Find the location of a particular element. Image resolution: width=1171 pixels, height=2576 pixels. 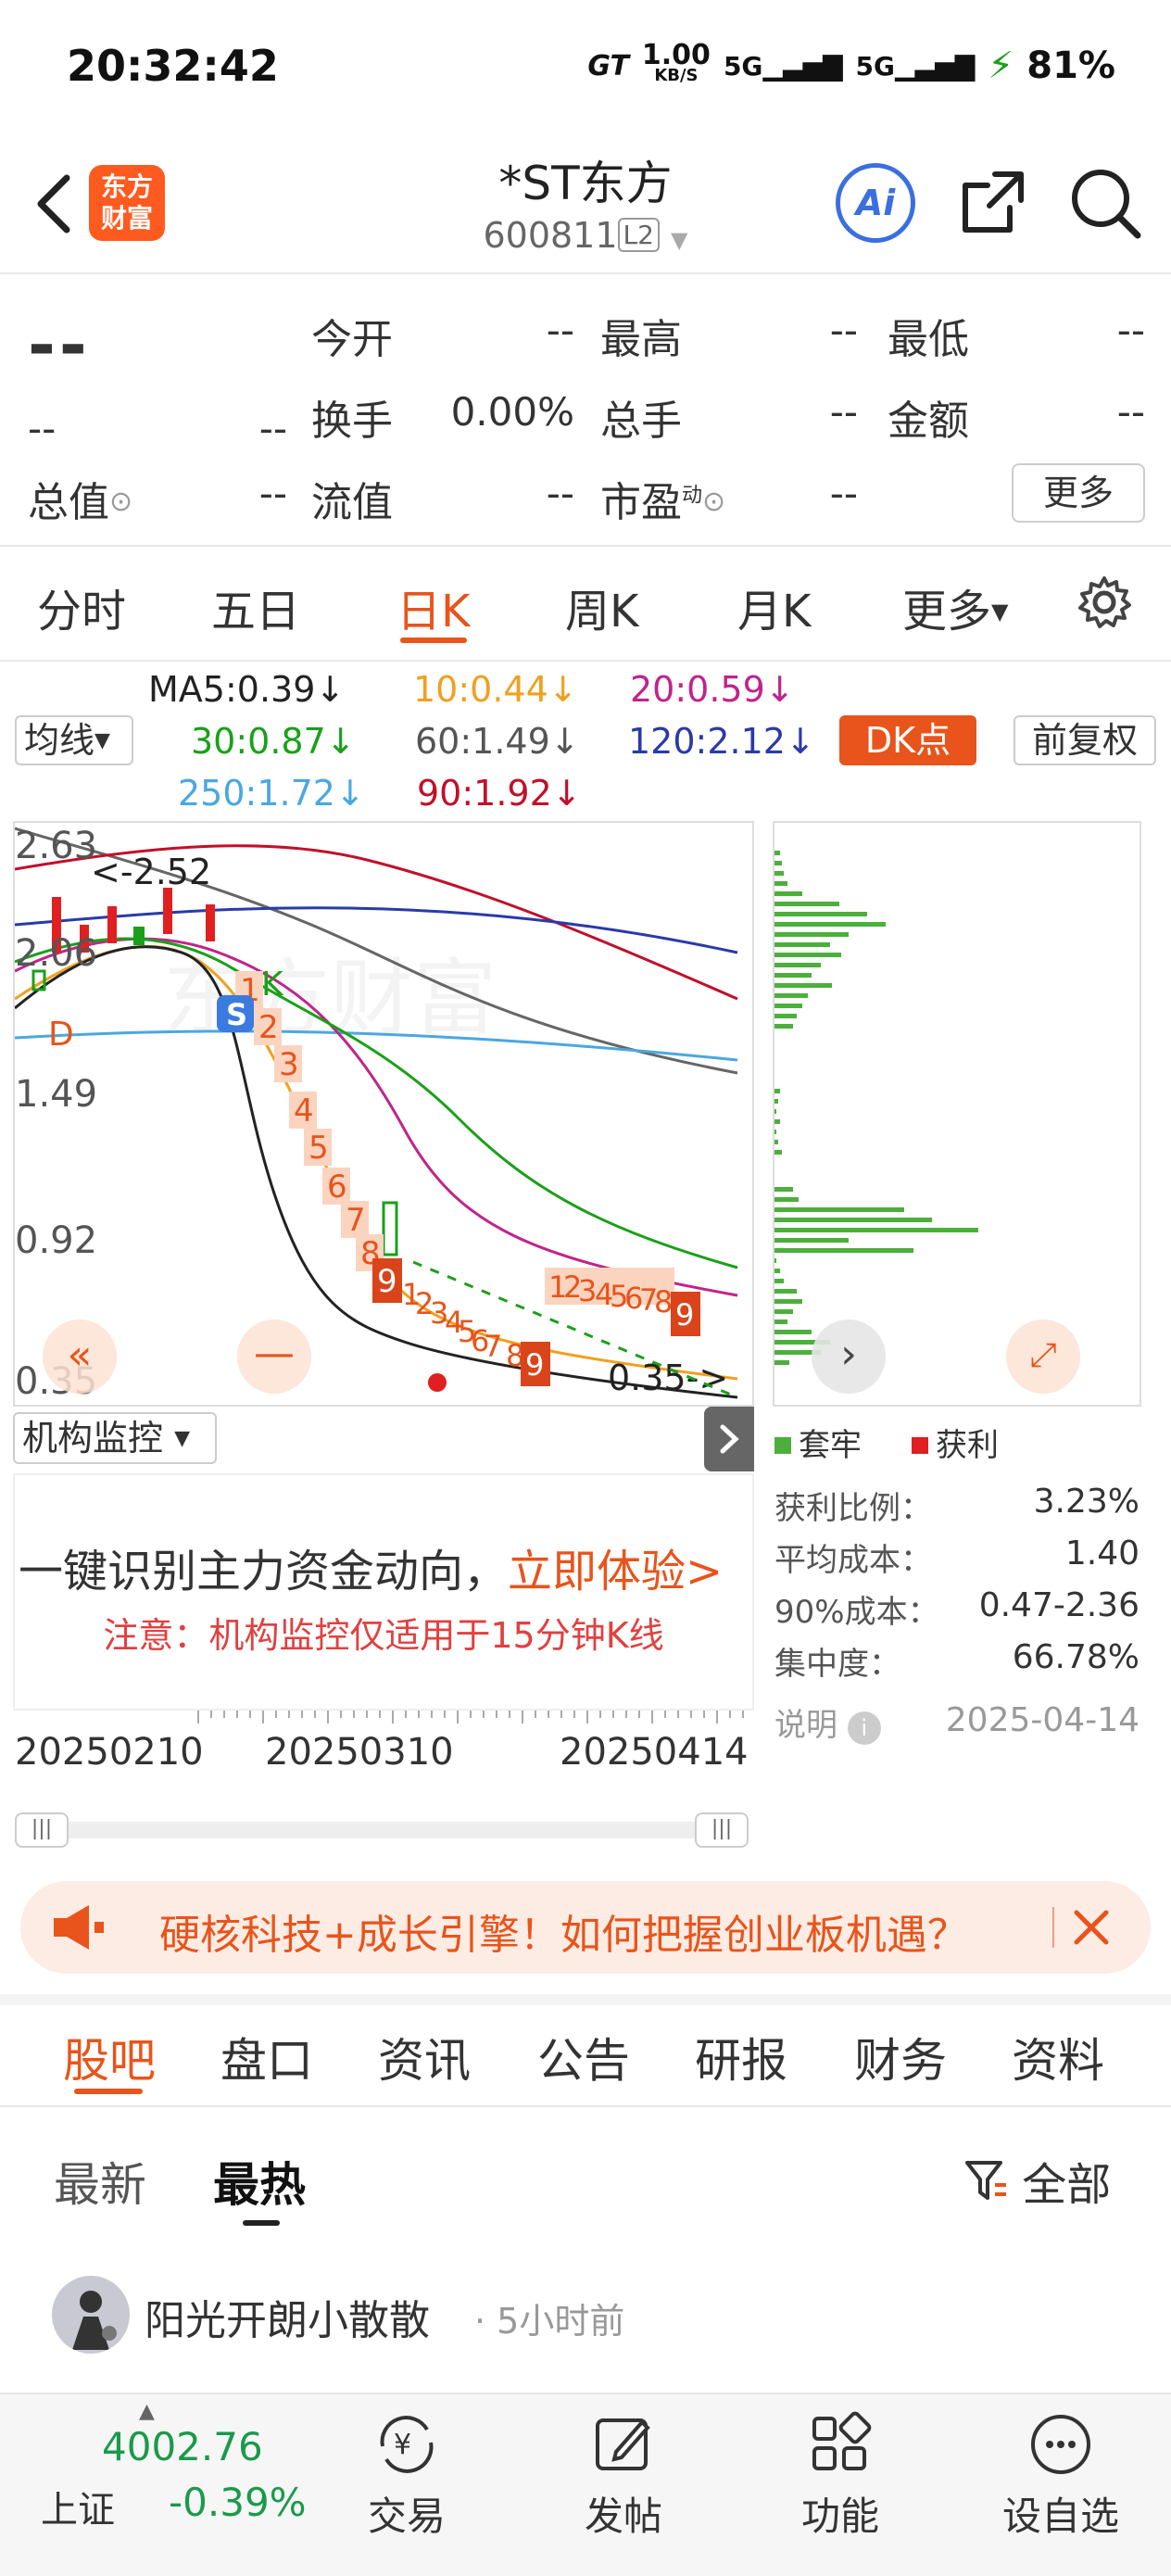

nav-trade: ¥ 交易 is located at coordinates (407, 2475).